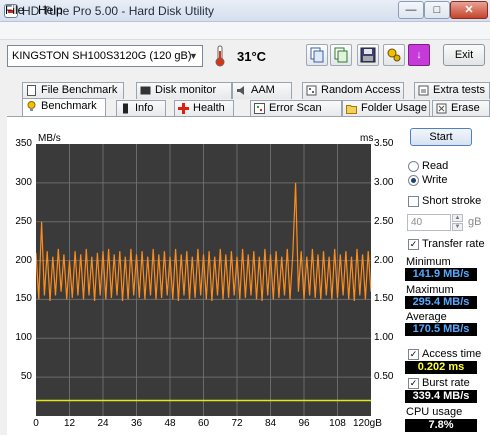 This screenshot has width=490, height=435. What do you see at coordinates (31, 106) in the screenshot?
I see `benchmark-icon` at bounding box center [31, 106].